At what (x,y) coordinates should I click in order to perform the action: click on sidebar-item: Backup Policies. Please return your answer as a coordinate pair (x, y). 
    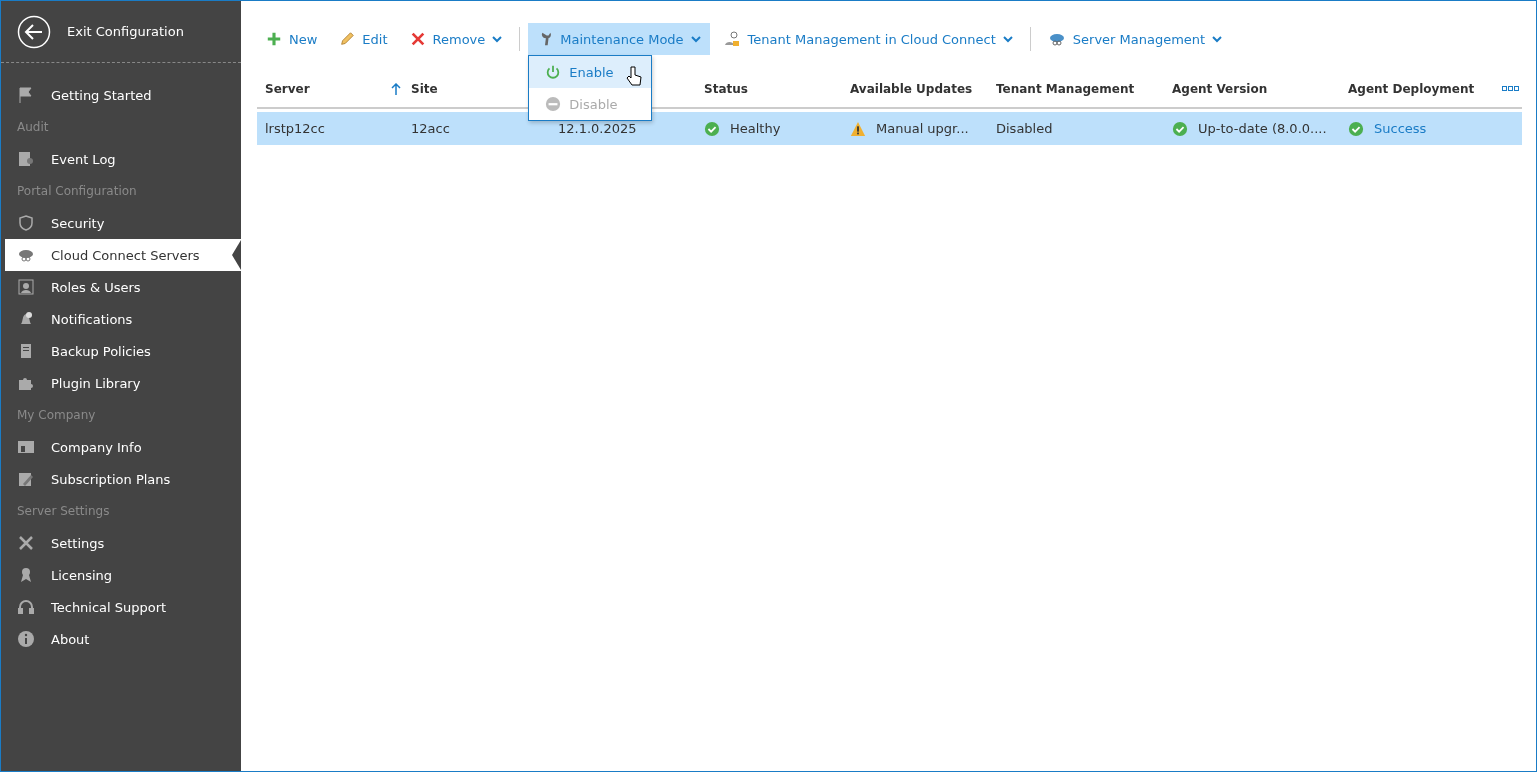
    Looking at the image, I should click on (121, 351).